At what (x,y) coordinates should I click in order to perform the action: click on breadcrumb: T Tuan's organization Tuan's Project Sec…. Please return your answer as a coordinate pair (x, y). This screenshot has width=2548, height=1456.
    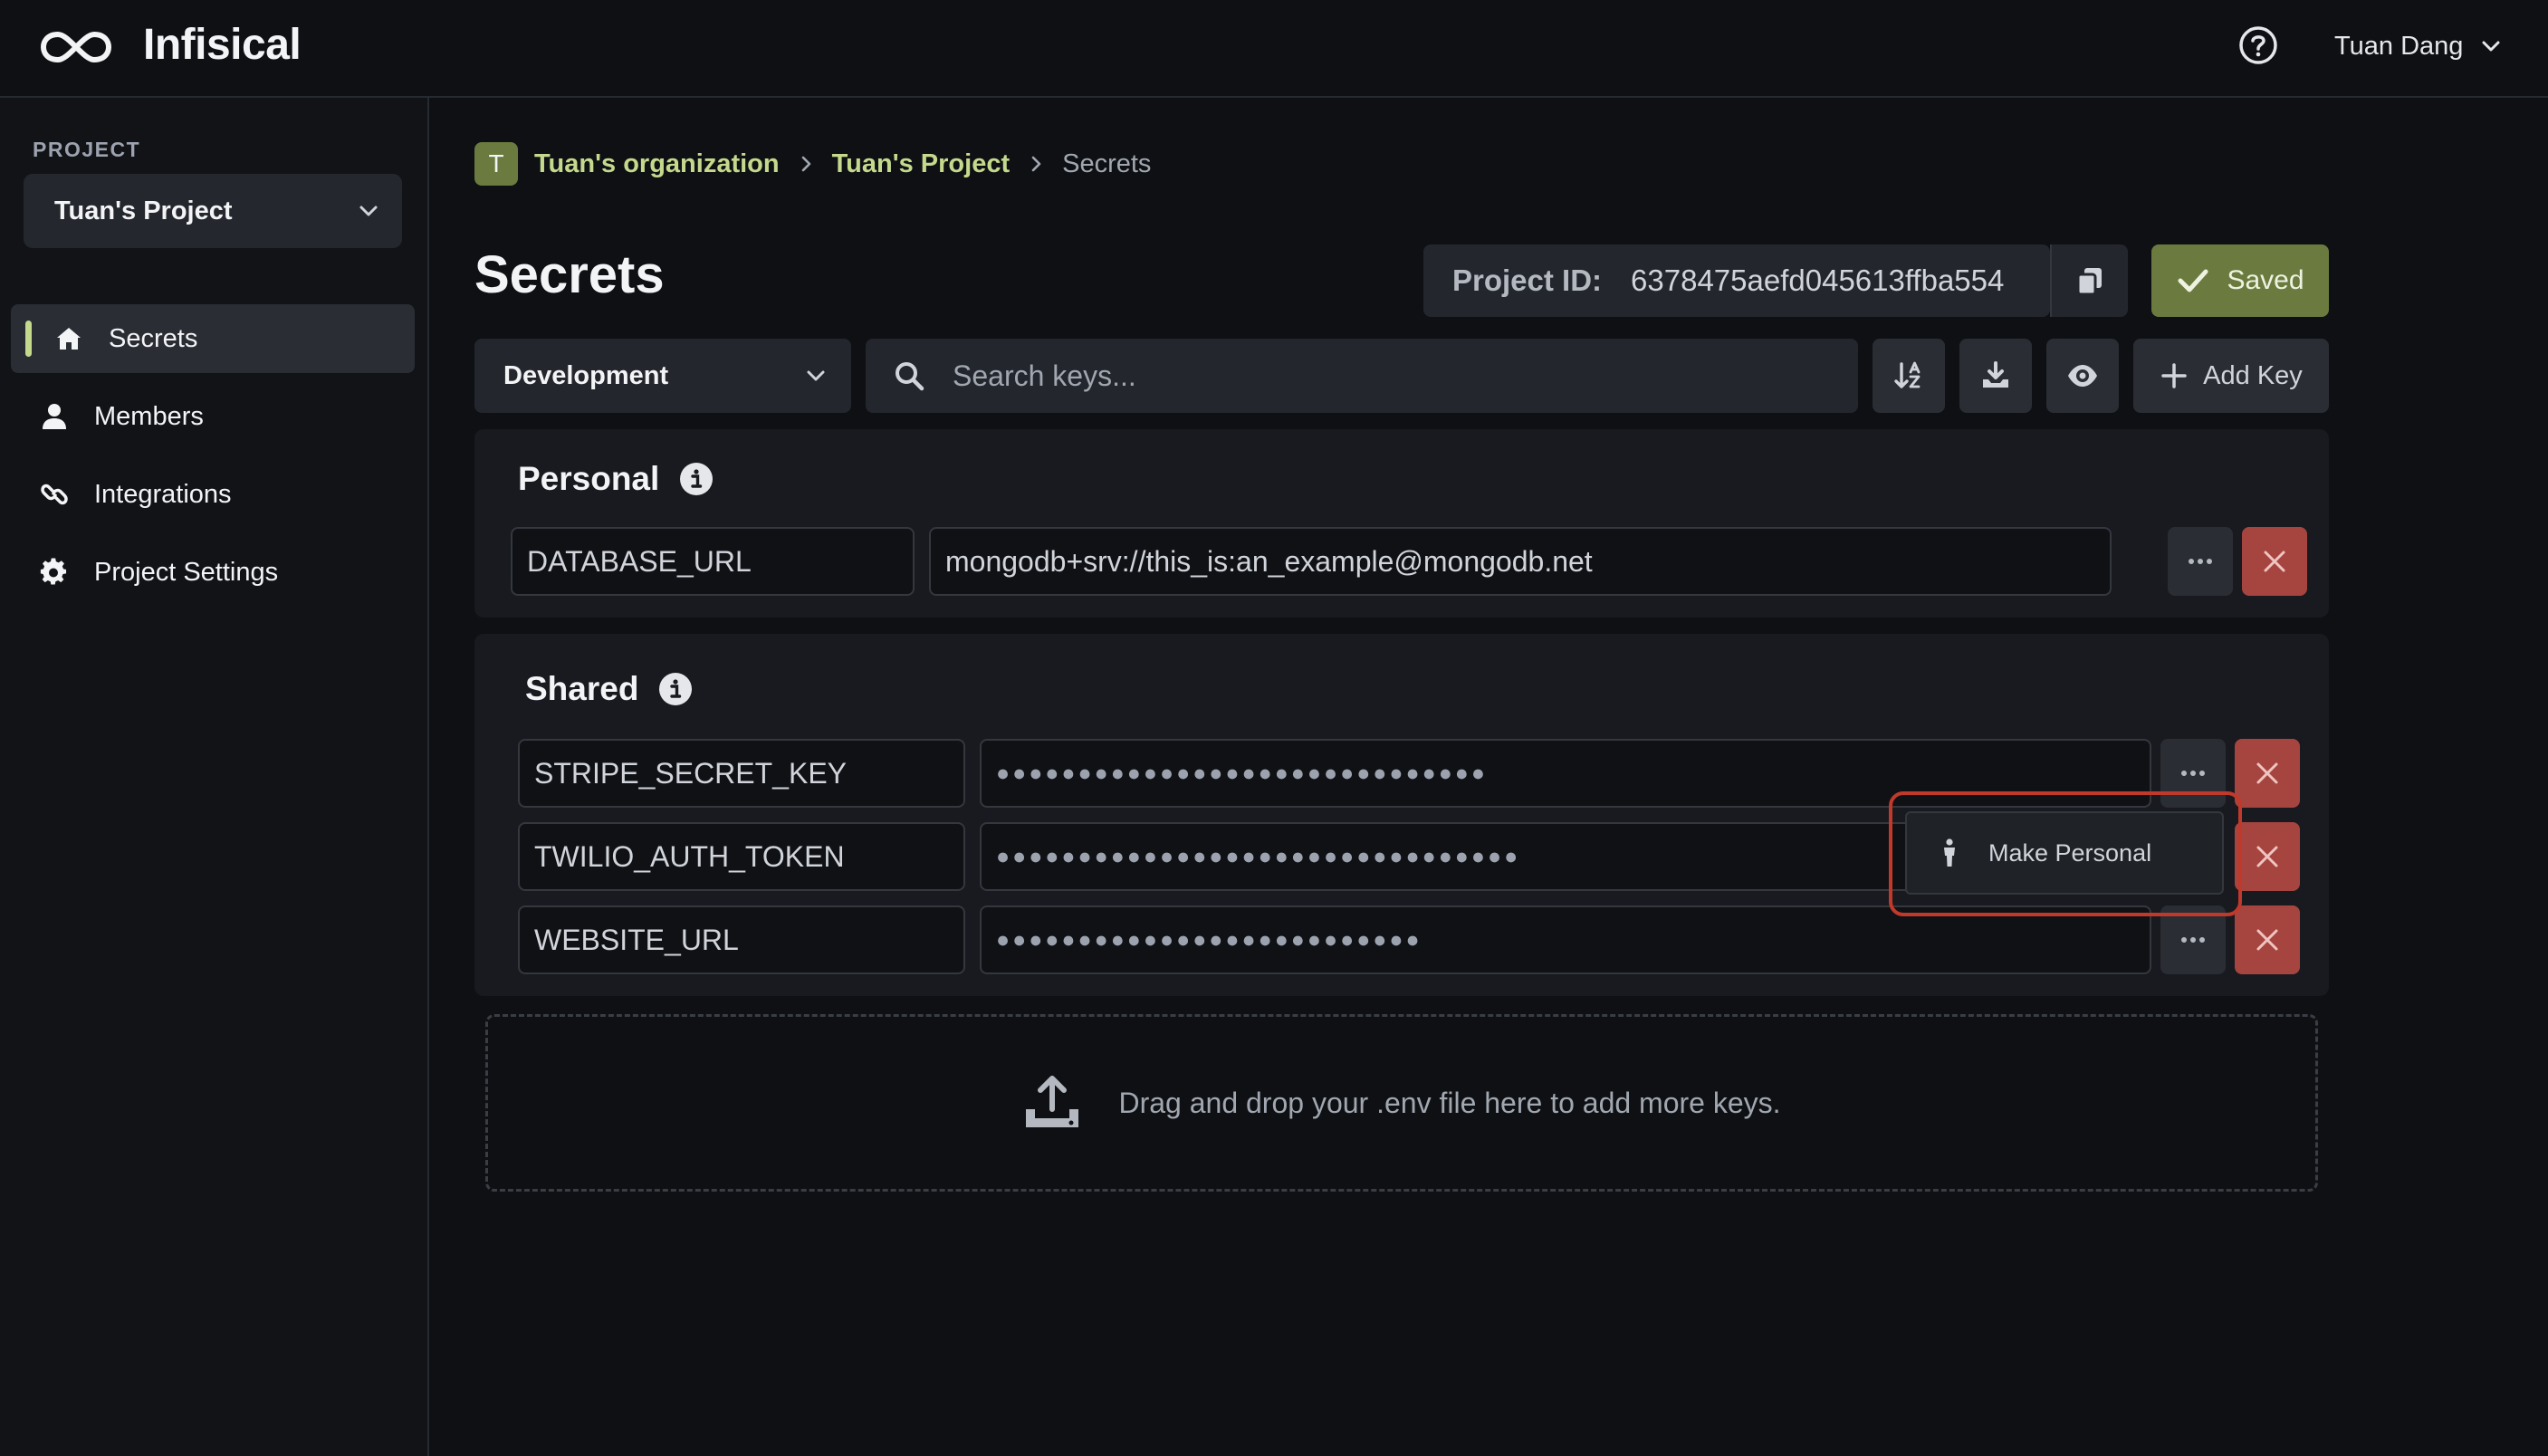
    Looking at the image, I should click on (813, 164).